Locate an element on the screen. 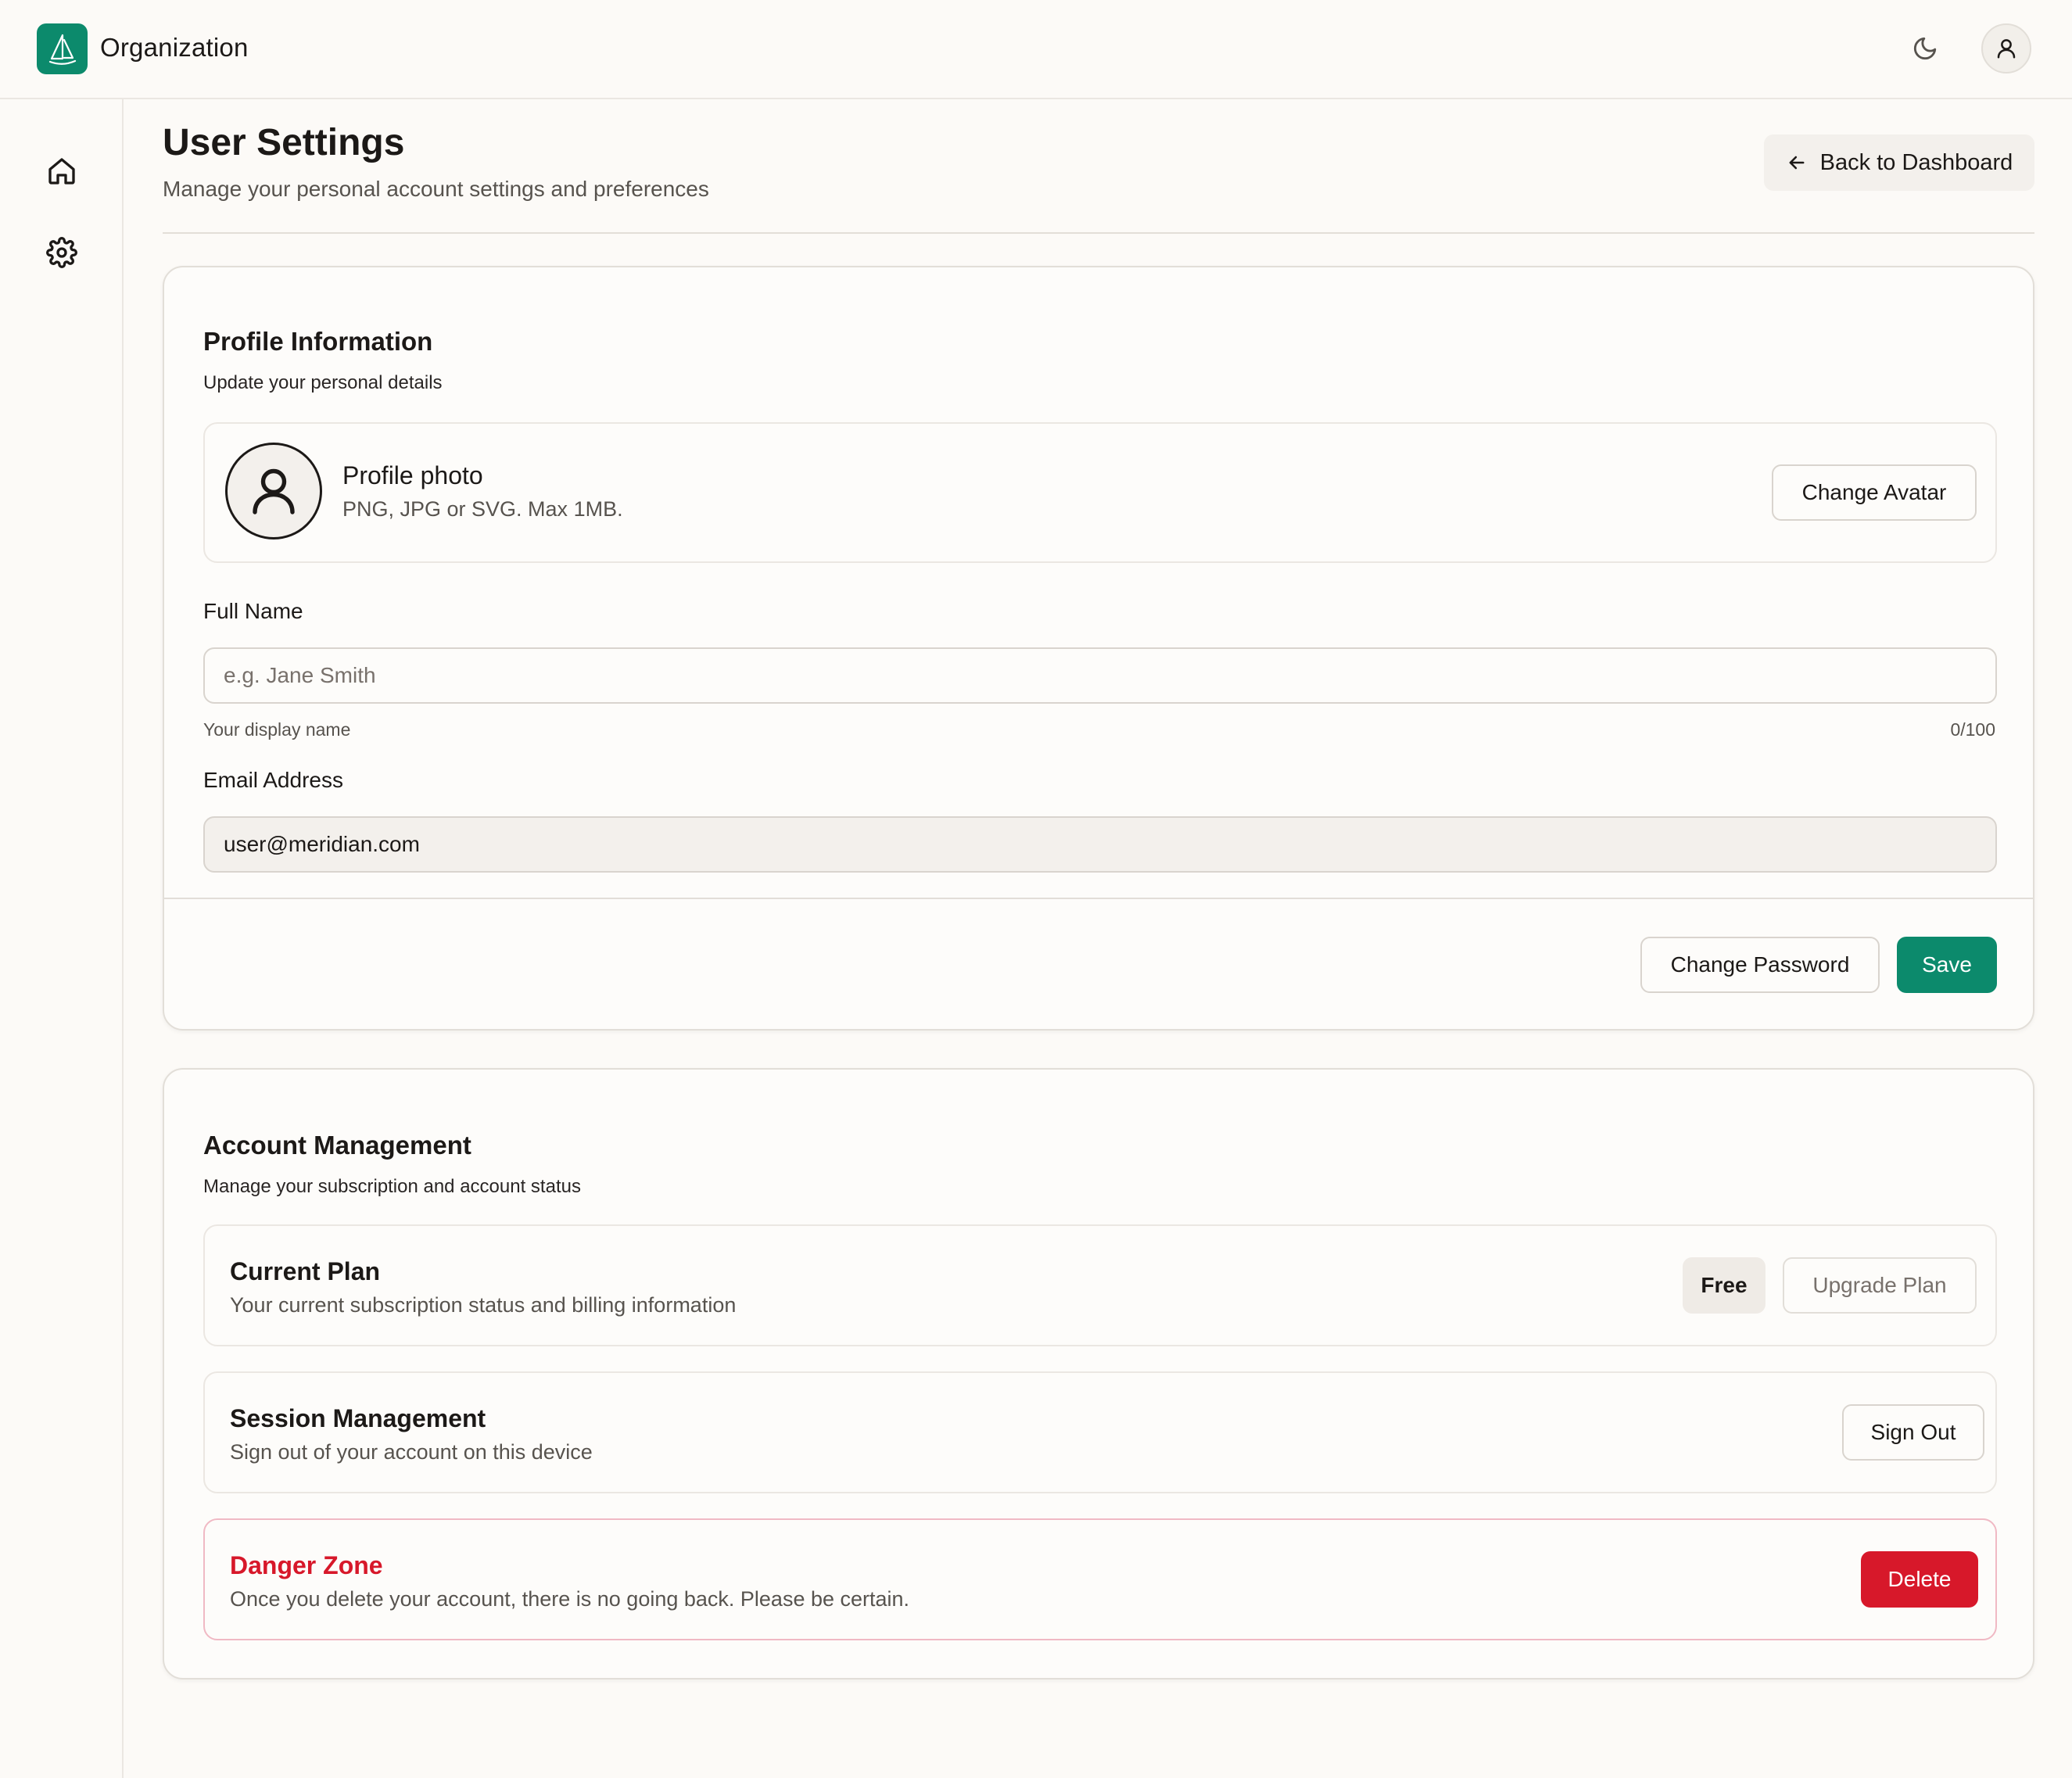  full-name-label: Full Name is located at coordinates (253, 611).